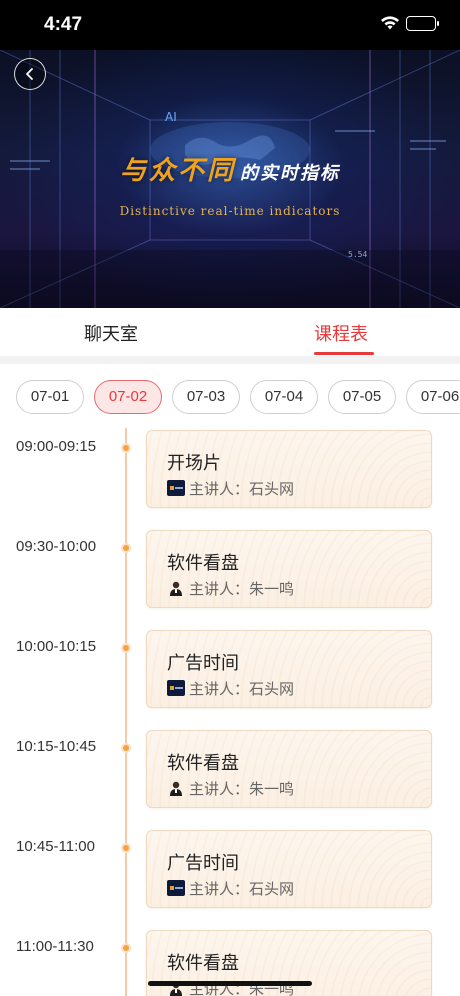 The image size is (460, 996). I want to click on headline-rest: 的实时指标, so click(290, 173).